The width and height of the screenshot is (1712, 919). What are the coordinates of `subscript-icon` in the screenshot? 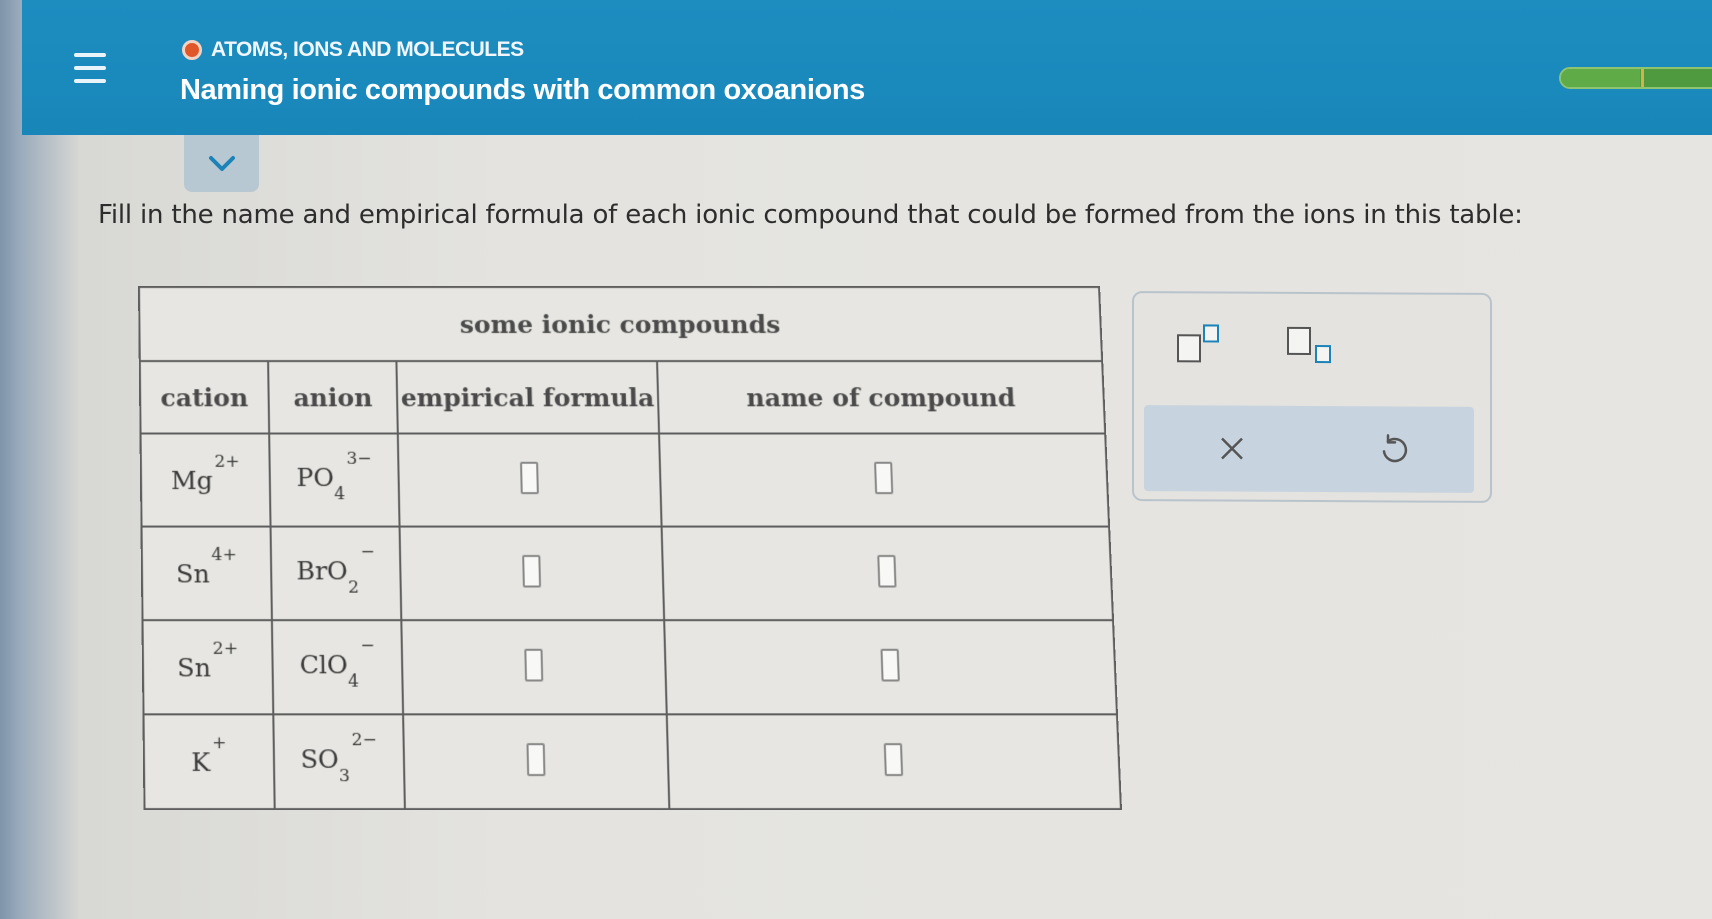 It's located at (1309, 345).